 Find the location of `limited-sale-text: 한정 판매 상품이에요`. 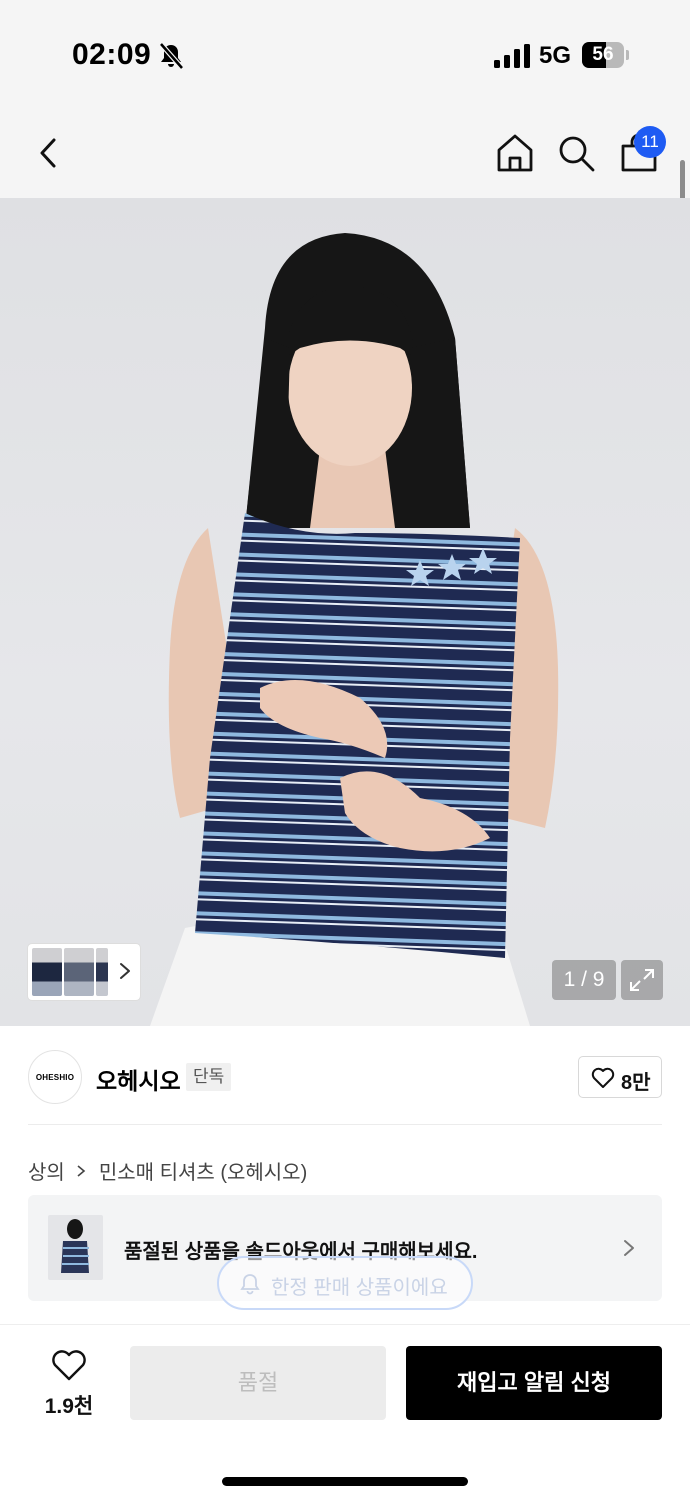

limited-sale-text: 한정 판매 상품이에요 is located at coordinates (359, 1288).